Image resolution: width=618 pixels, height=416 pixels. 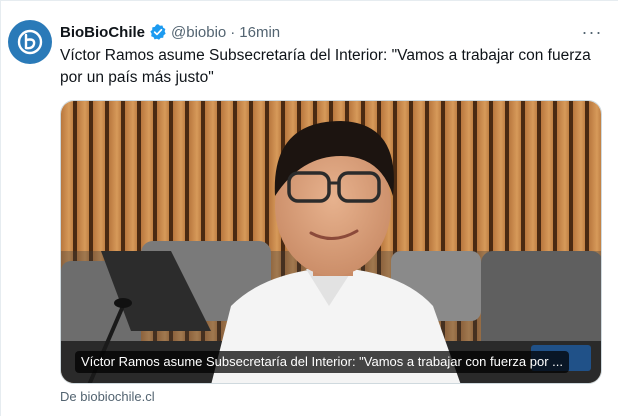 What do you see at coordinates (198, 32) in the screenshot?
I see `user-handle: @biobio` at bounding box center [198, 32].